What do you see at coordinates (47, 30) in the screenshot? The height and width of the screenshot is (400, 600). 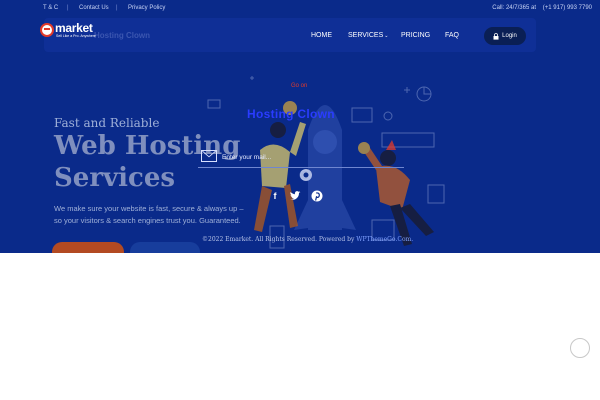 I see `logo-mark-icon` at bounding box center [47, 30].